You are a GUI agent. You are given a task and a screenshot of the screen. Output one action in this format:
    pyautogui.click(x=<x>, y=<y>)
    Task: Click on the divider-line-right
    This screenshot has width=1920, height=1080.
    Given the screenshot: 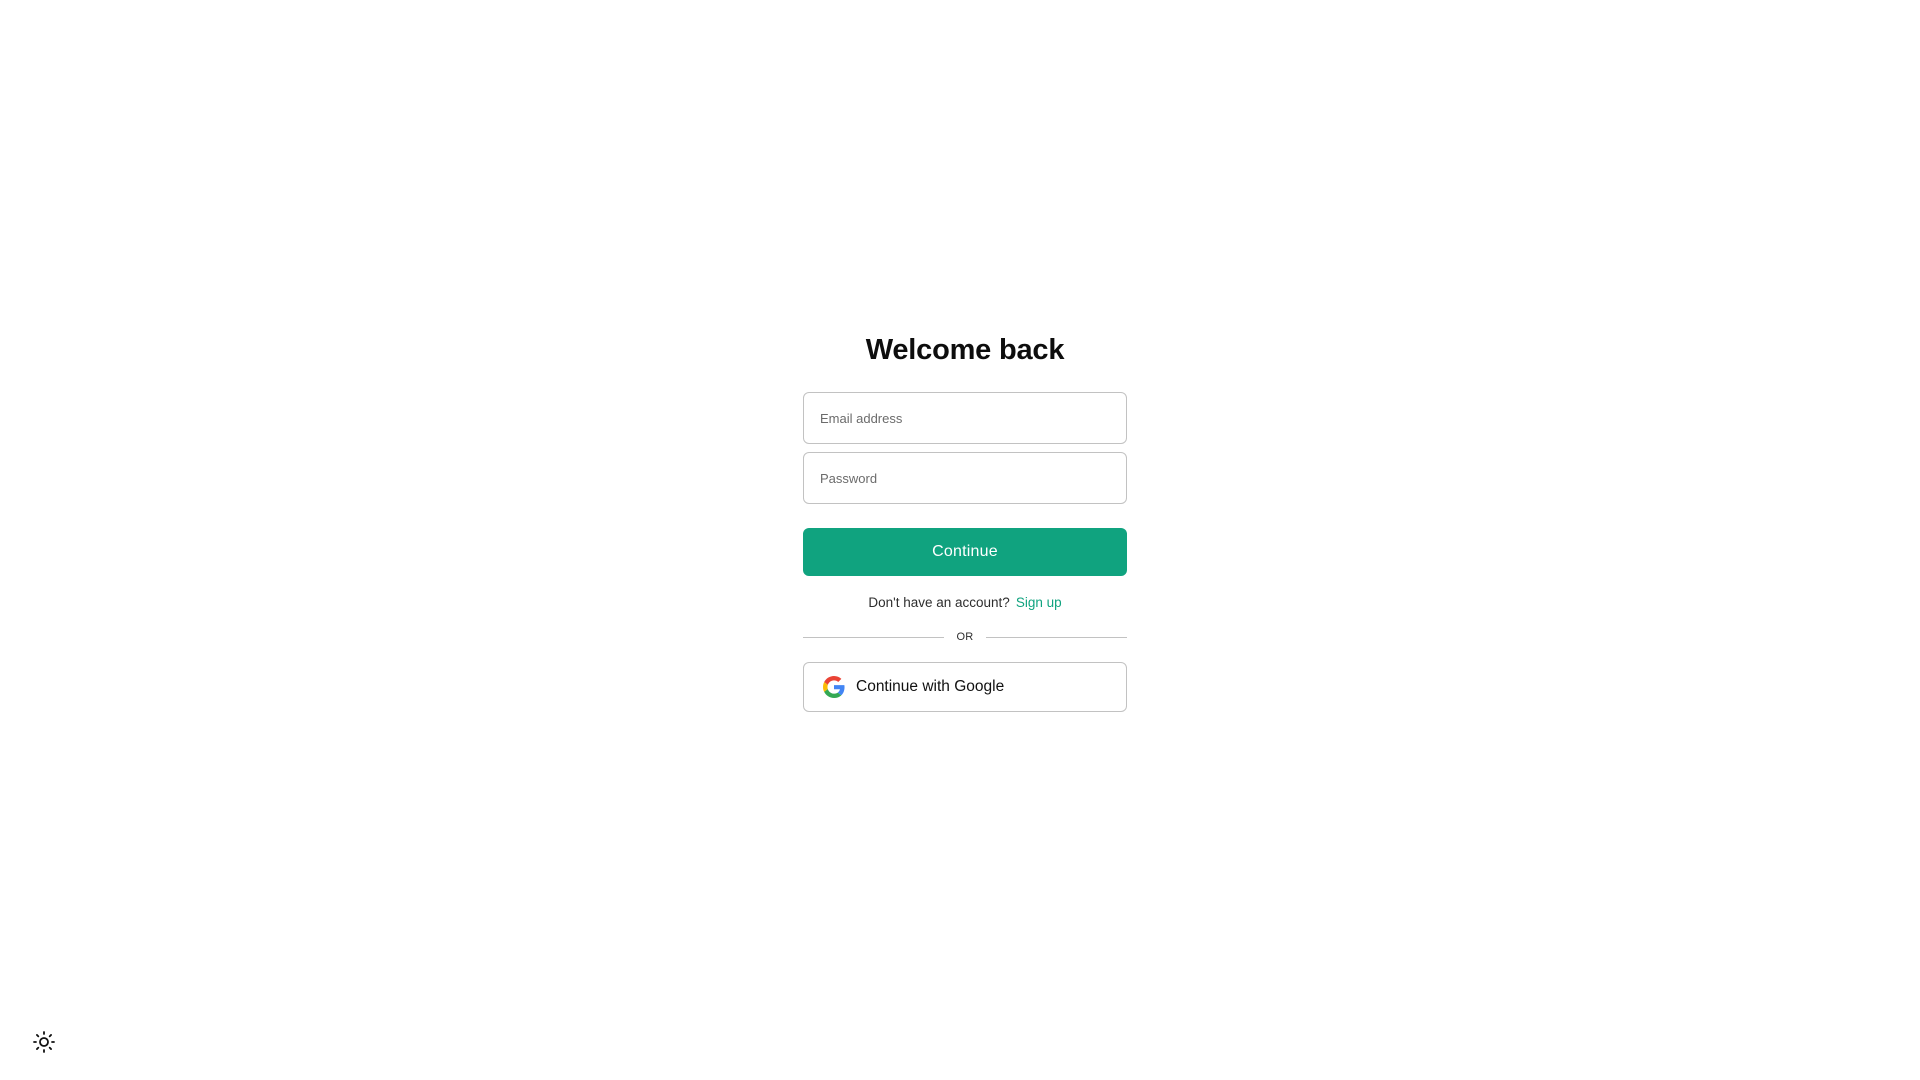 What is the action you would take?
    pyautogui.click(x=1056, y=637)
    